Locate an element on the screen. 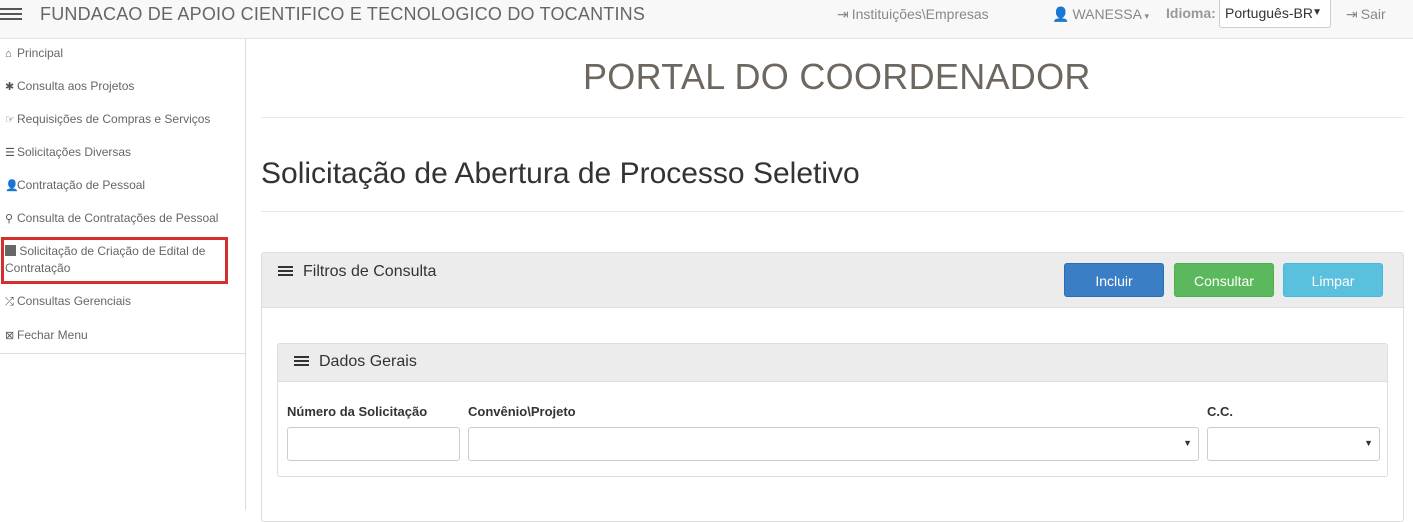 This screenshot has height=522, width=1413. sidebar-divider is located at coordinates (245, 432).